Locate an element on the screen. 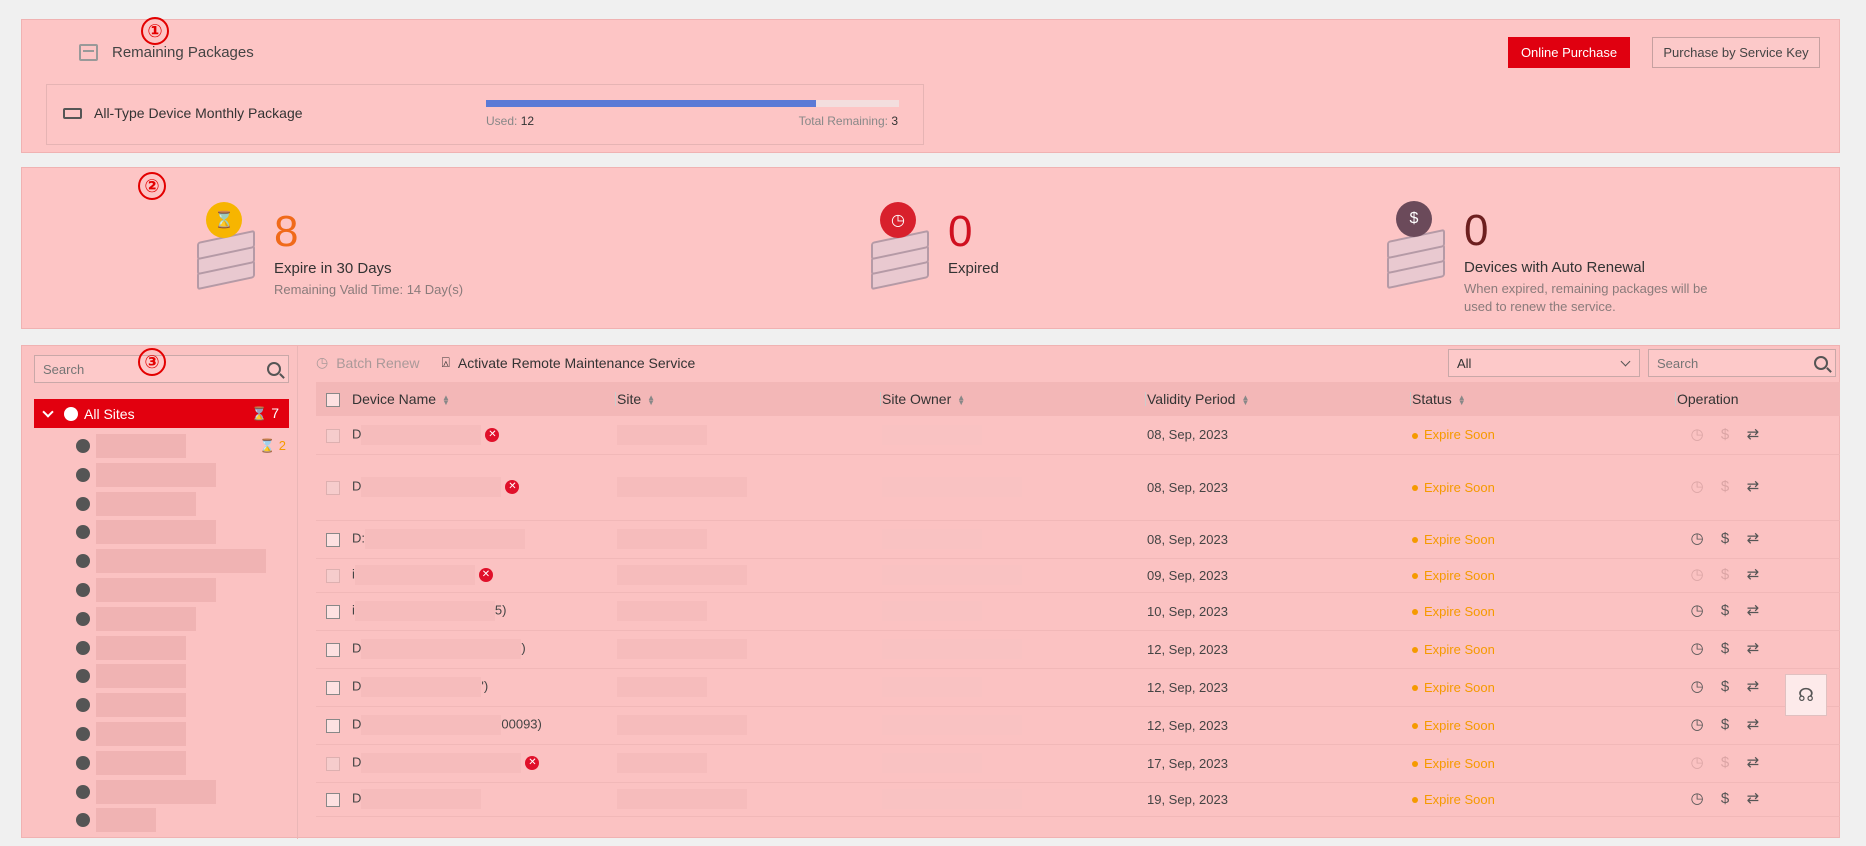 The image size is (1866, 846). activate-remote-maintenance-button: ⍓ Activate Remote Maintenance Service is located at coordinates (569, 362).